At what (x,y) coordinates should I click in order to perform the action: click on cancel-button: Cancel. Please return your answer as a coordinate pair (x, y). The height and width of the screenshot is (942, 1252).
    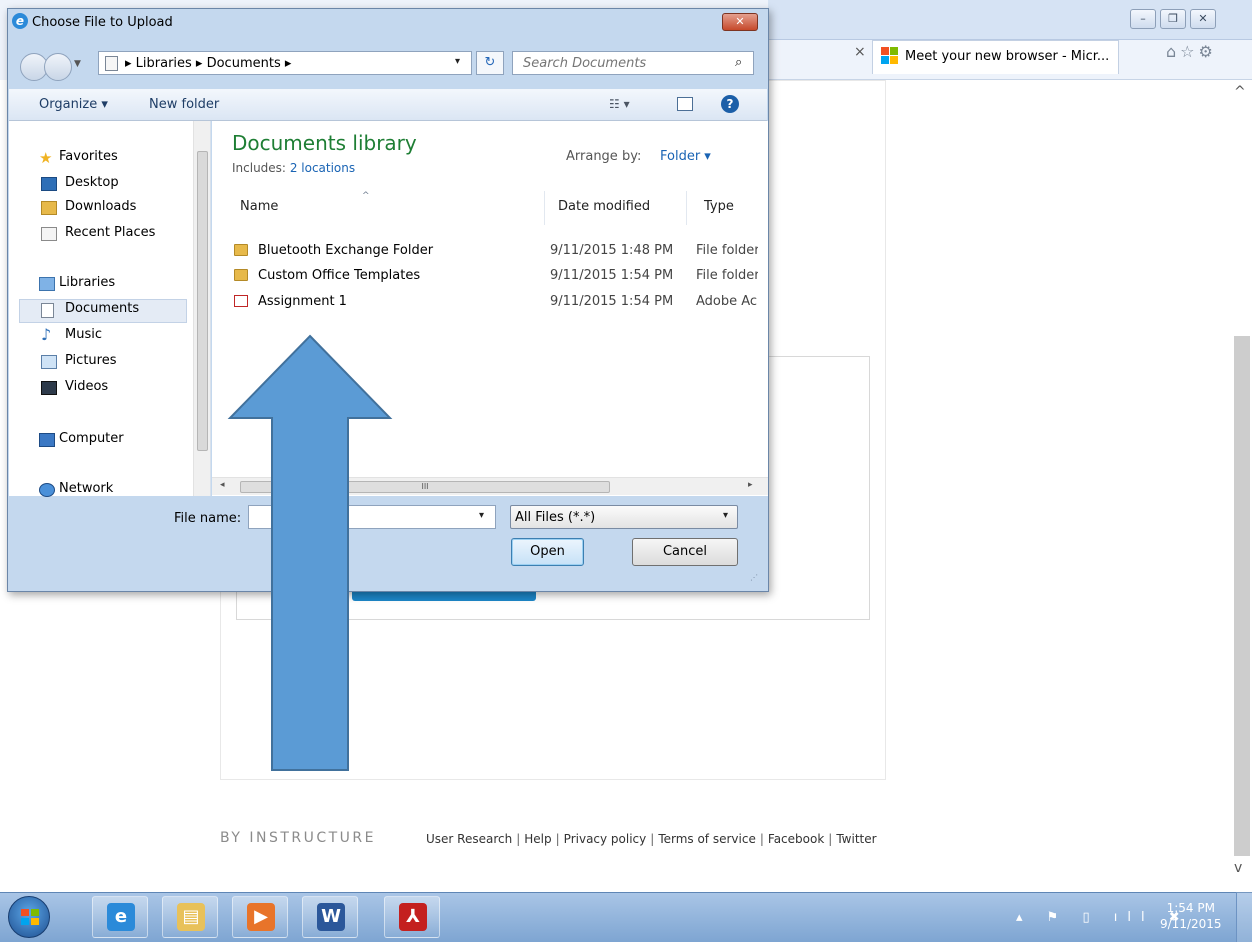
    Looking at the image, I should click on (685, 552).